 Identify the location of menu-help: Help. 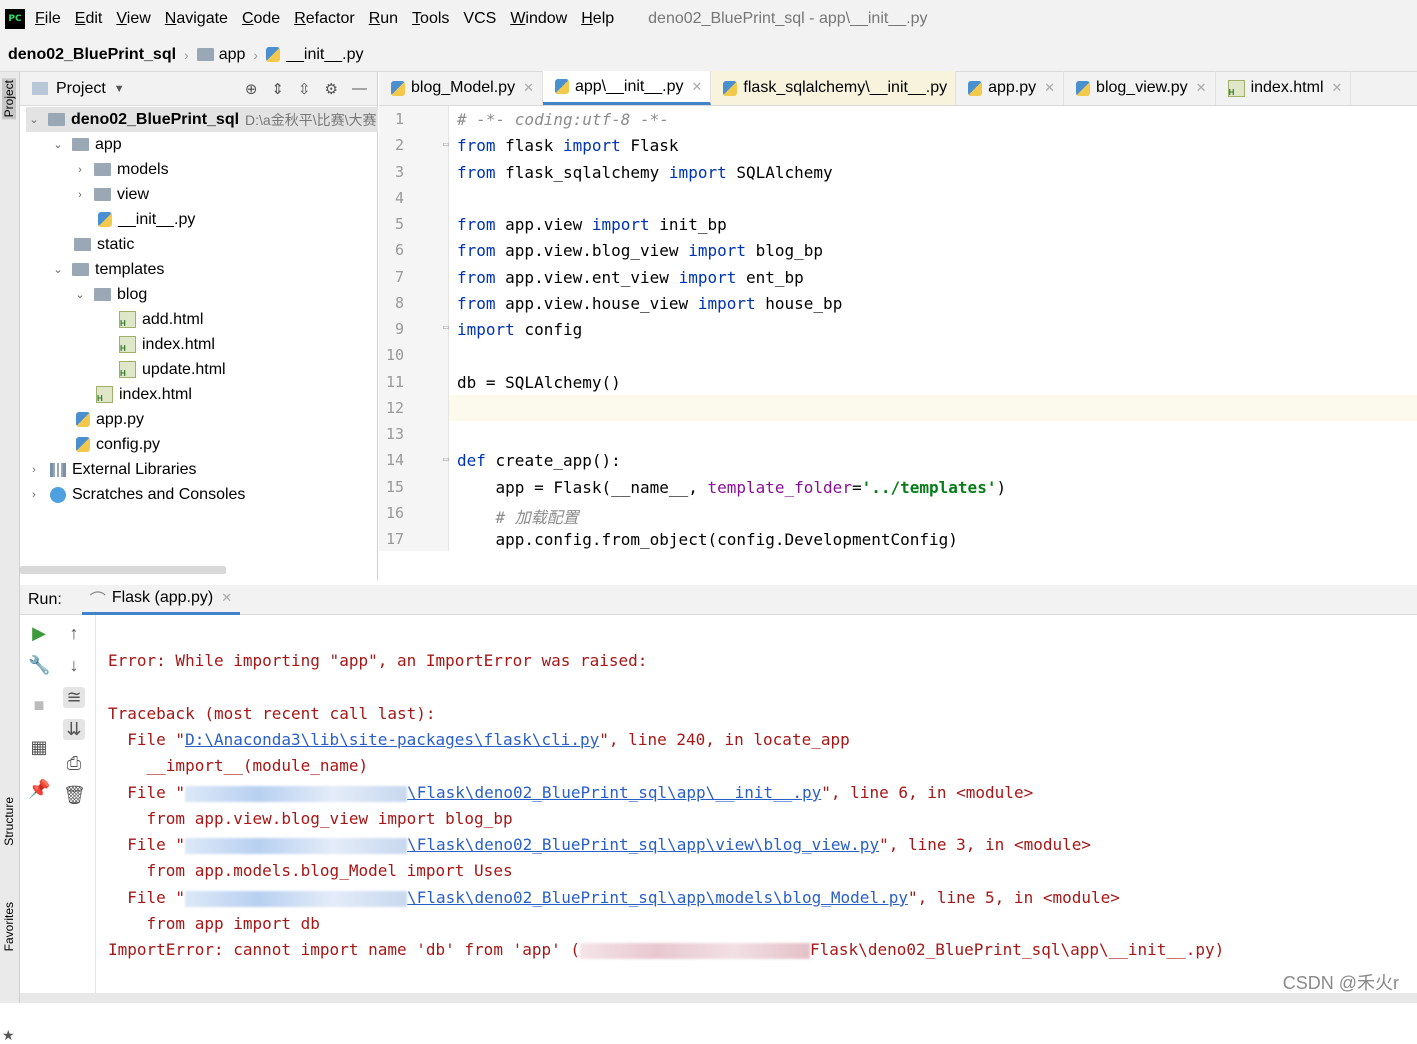
(597, 19).